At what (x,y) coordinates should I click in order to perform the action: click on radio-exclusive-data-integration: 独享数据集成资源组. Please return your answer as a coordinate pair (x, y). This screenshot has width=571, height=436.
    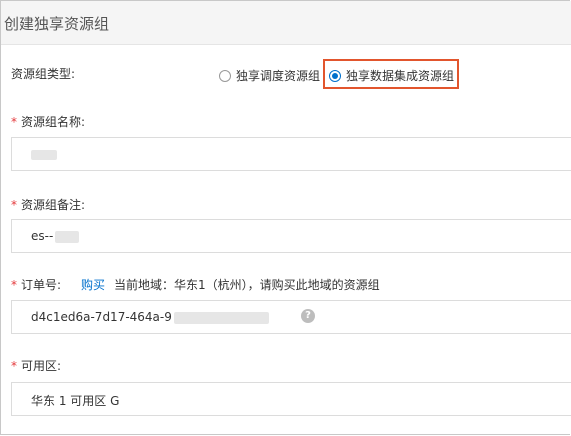
    Looking at the image, I should click on (391, 75).